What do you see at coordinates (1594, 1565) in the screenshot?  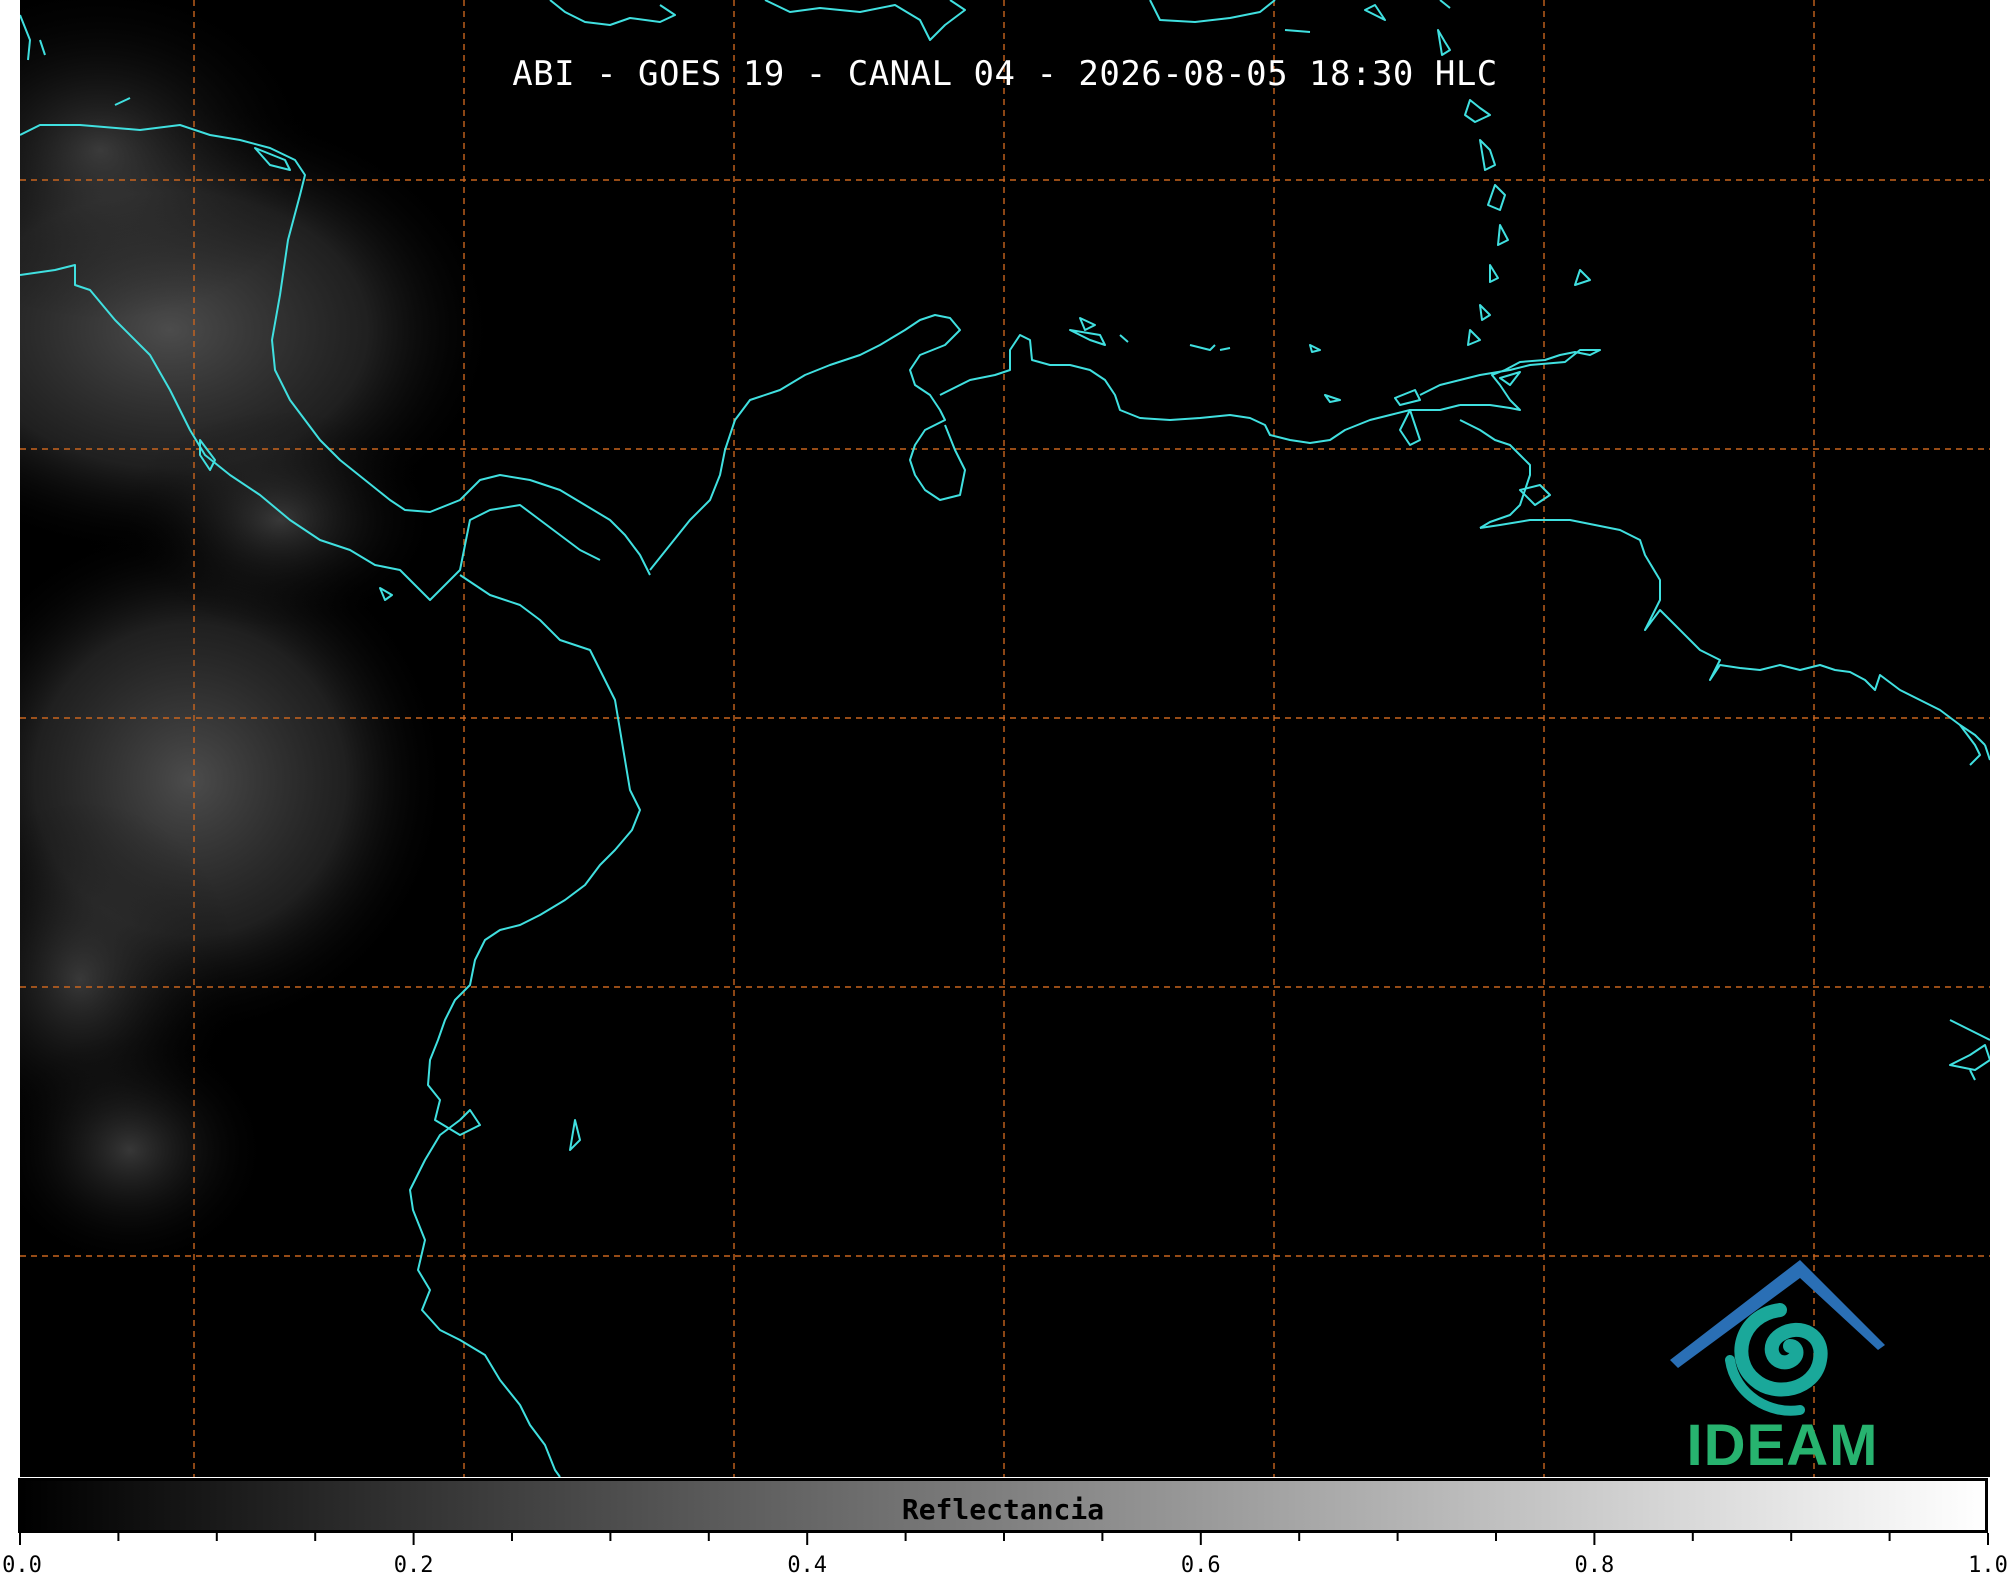 I see `colorbar-tick-label: 0.8` at bounding box center [1594, 1565].